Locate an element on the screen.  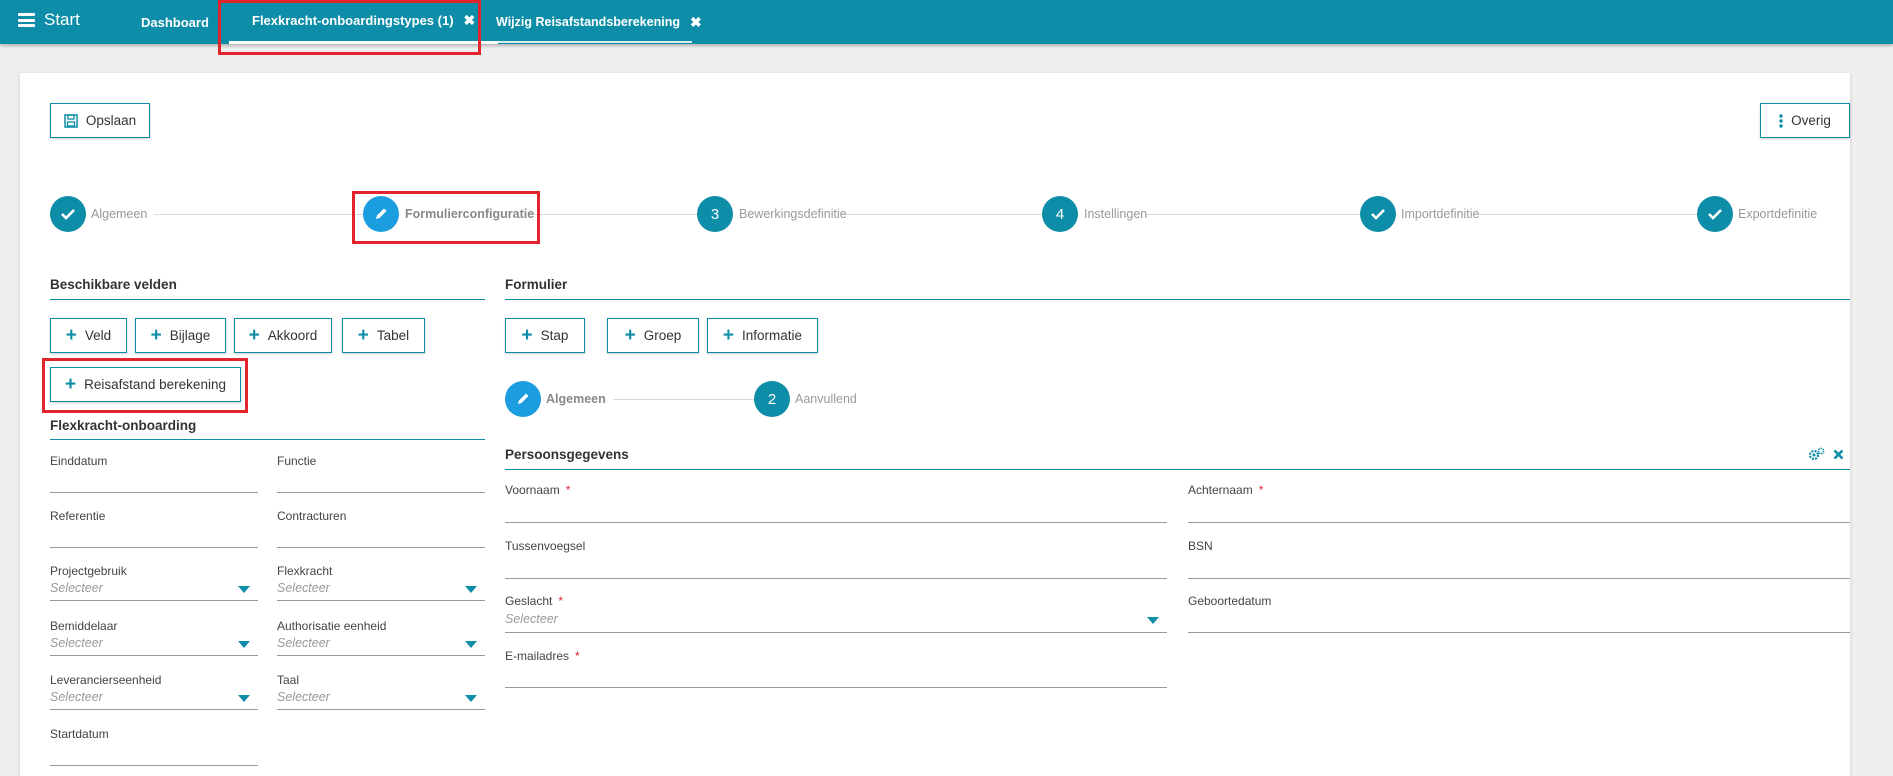
add-bijlage-button: + Bijlage is located at coordinates (180, 335).